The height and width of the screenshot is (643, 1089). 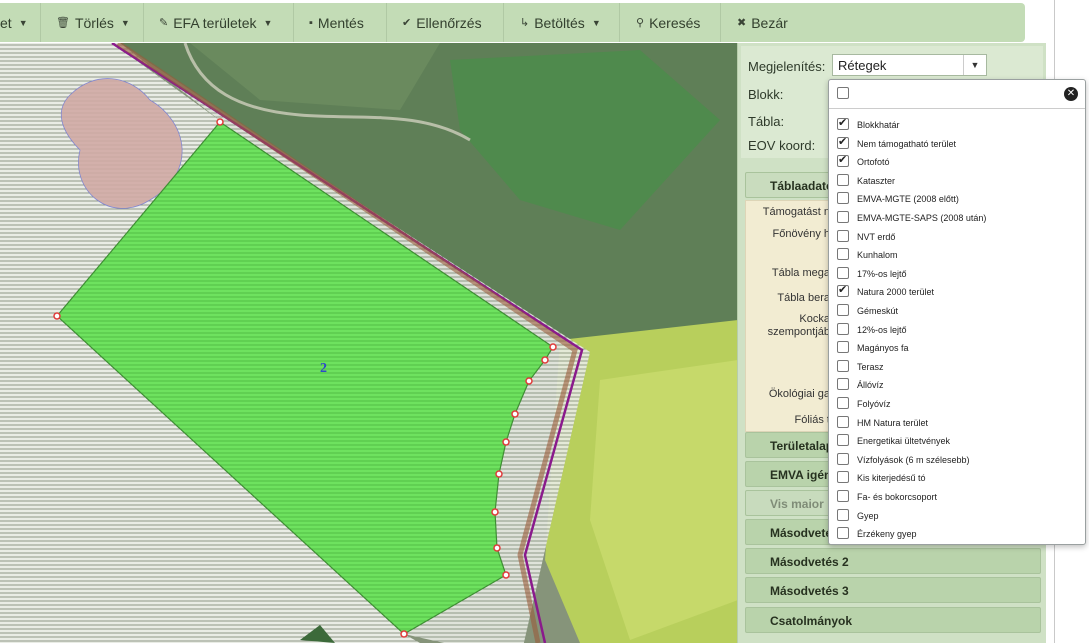 I want to click on layer-item: Gémeskút, so click(x=957, y=311).